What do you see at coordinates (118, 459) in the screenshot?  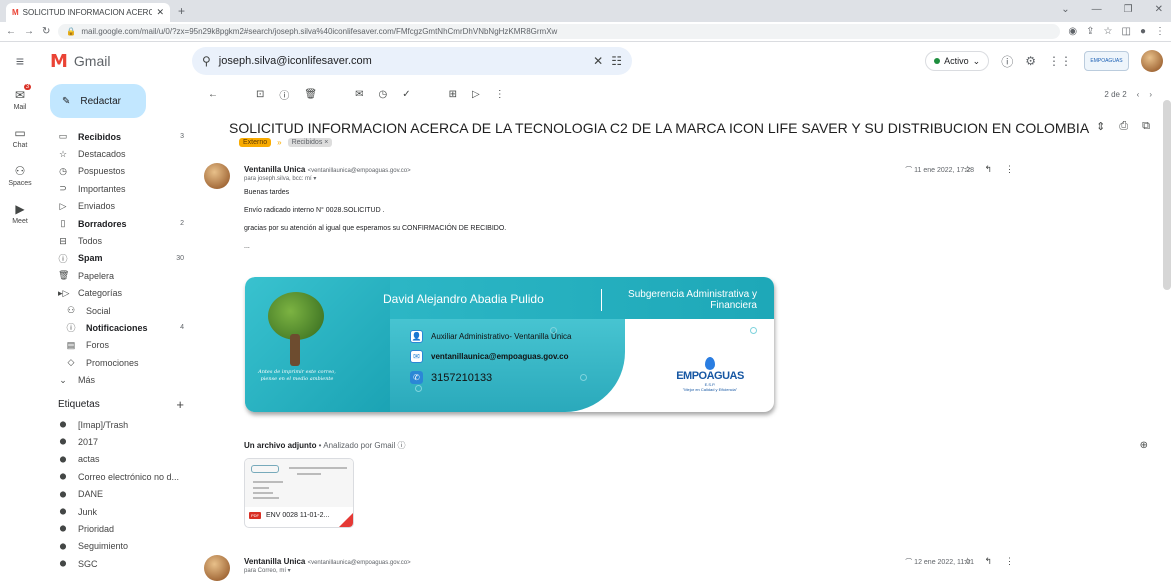 I see `label-item: ⬤ actas` at bounding box center [118, 459].